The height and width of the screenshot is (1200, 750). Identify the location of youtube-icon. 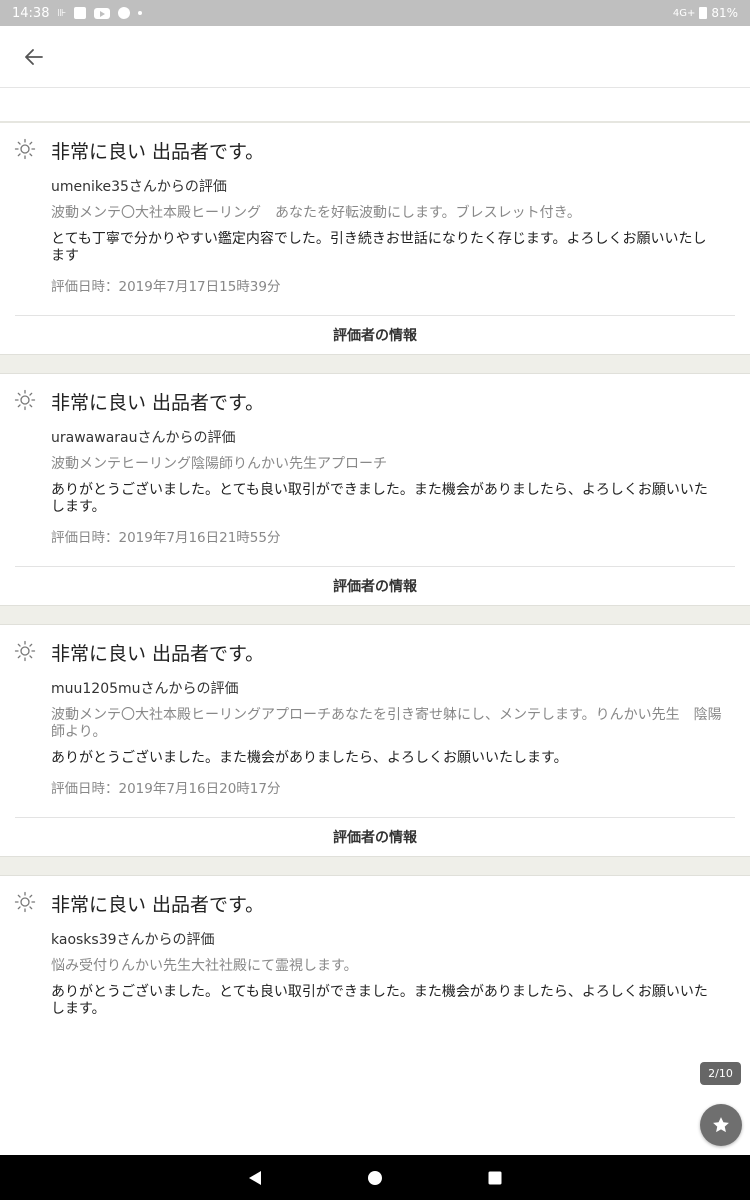
(102, 13).